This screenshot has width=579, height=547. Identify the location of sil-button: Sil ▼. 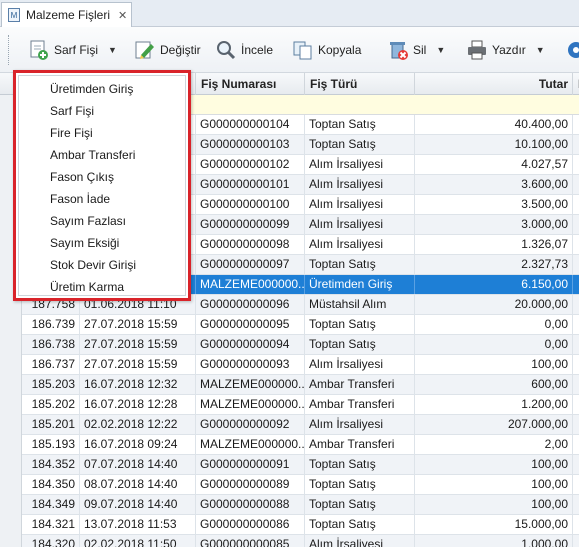
(416, 50).